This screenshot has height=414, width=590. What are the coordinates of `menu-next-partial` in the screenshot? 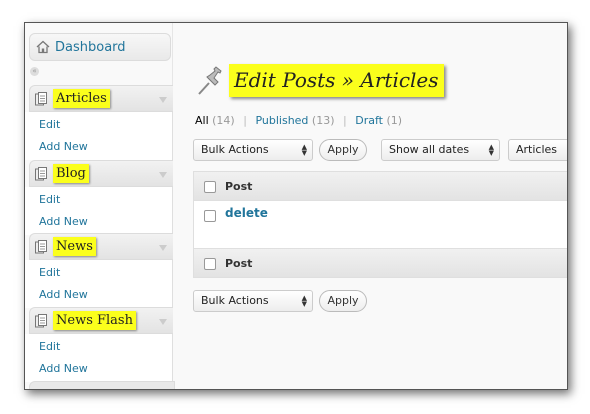 It's located at (102, 385).